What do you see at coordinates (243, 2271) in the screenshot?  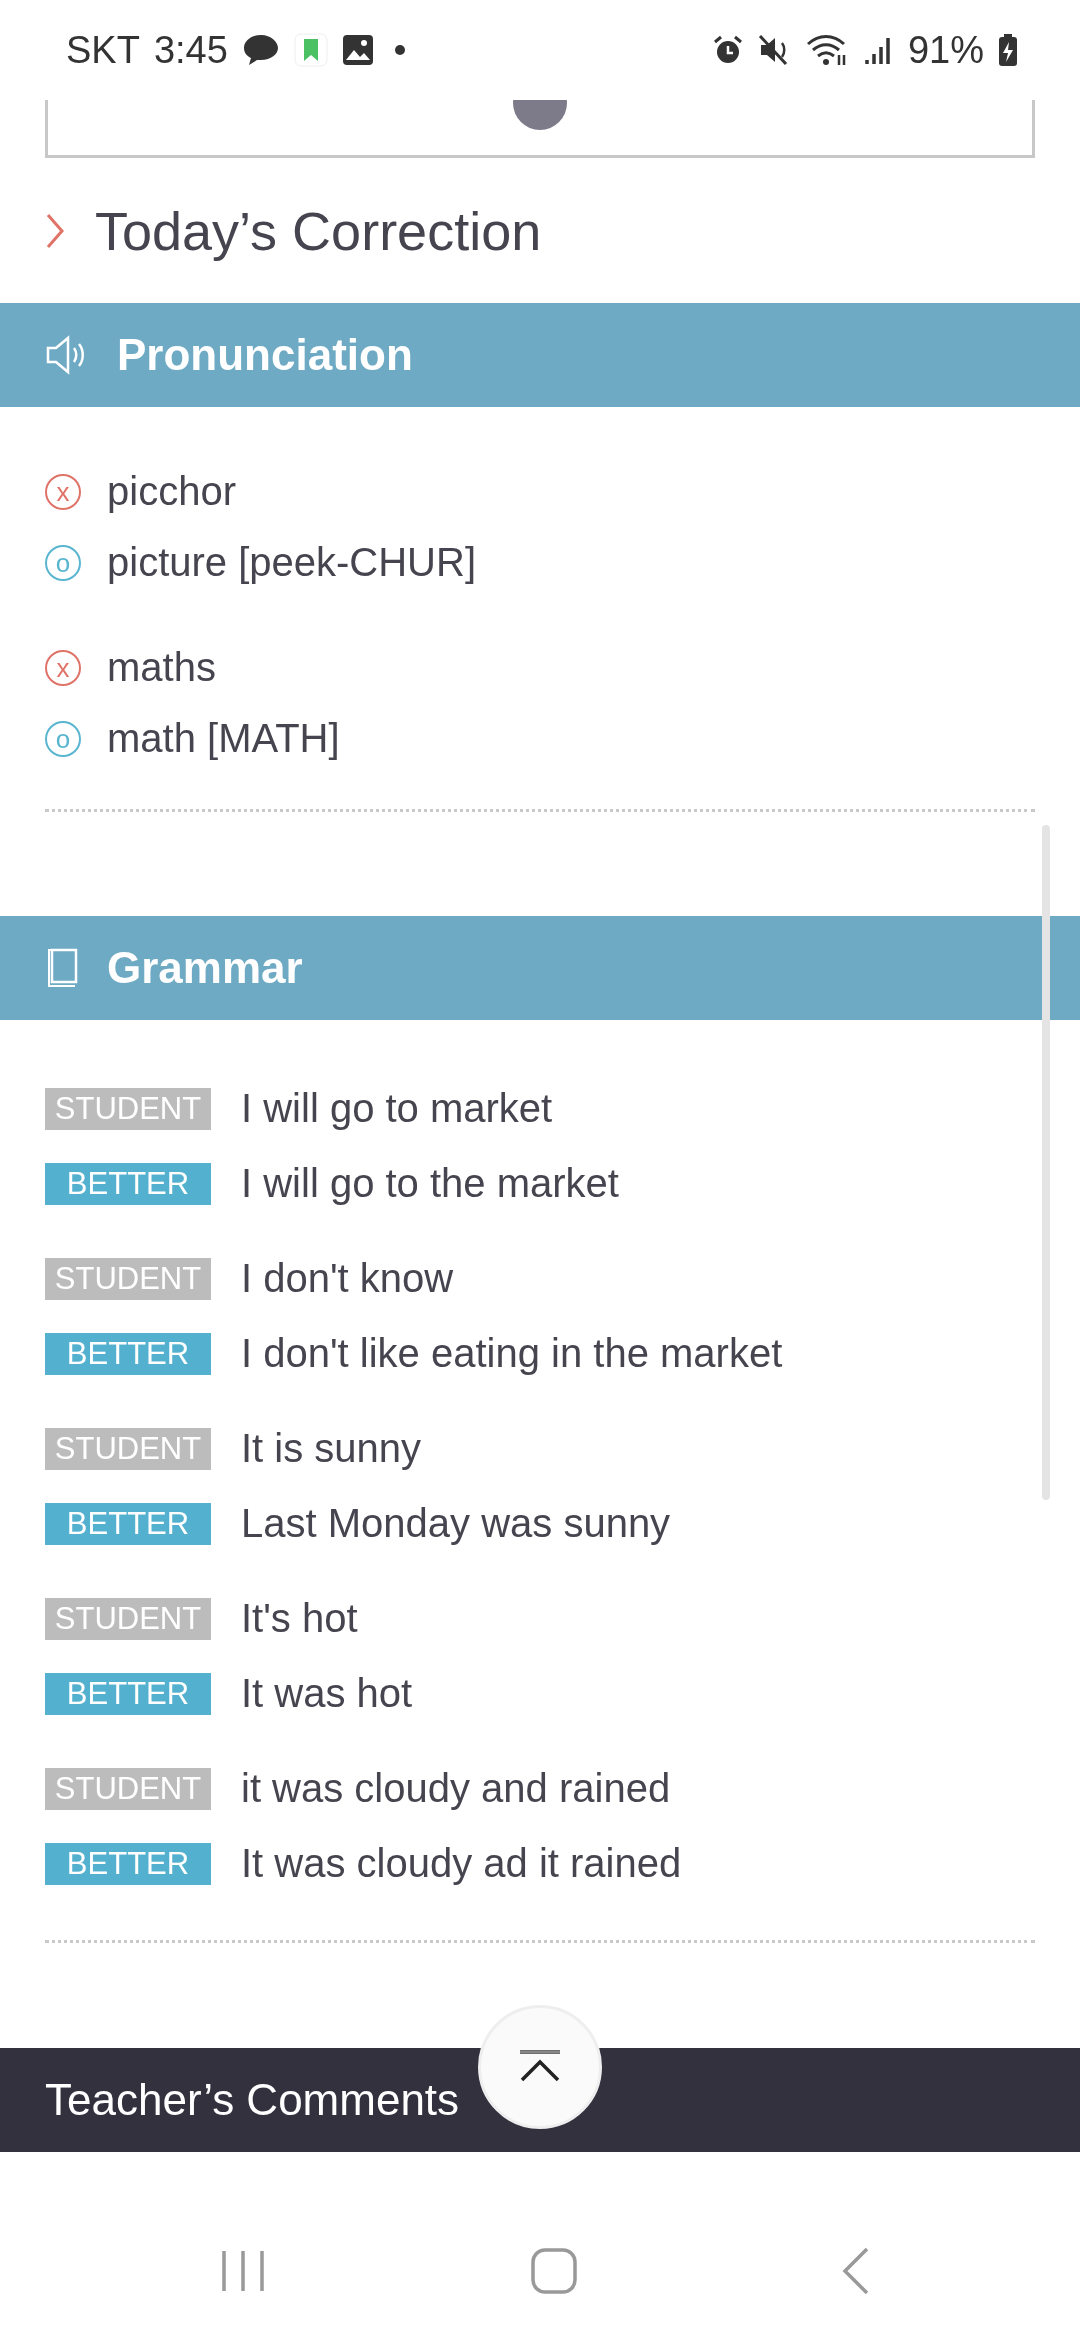 I see `recent-apps-button` at bounding box center [243, 2271].